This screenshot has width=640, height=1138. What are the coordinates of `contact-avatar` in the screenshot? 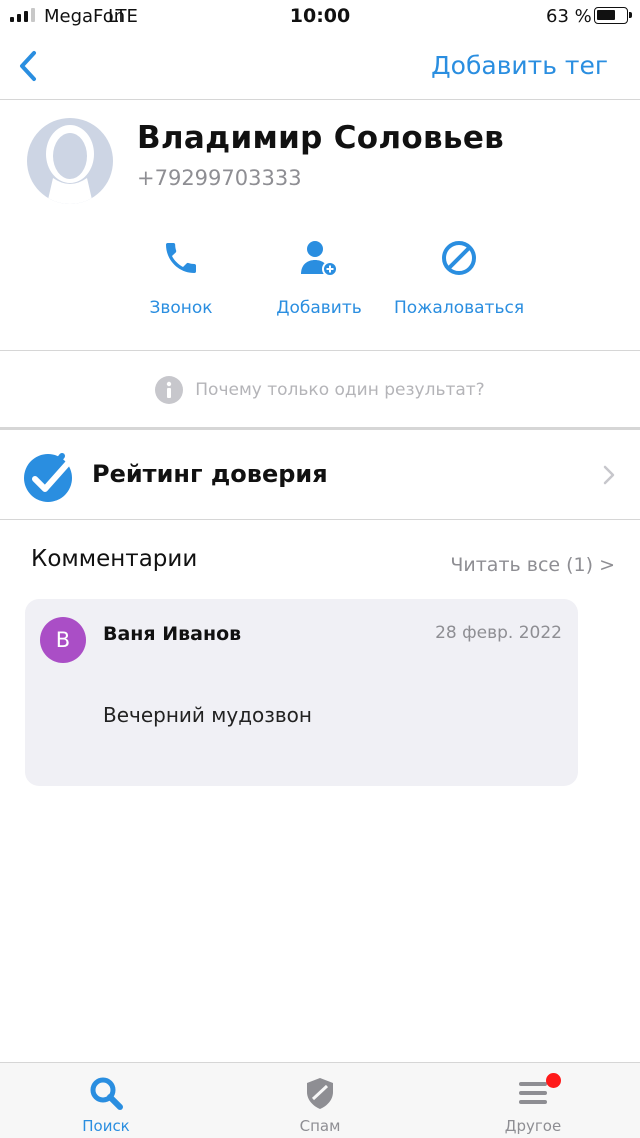 It's located at (70, 161).